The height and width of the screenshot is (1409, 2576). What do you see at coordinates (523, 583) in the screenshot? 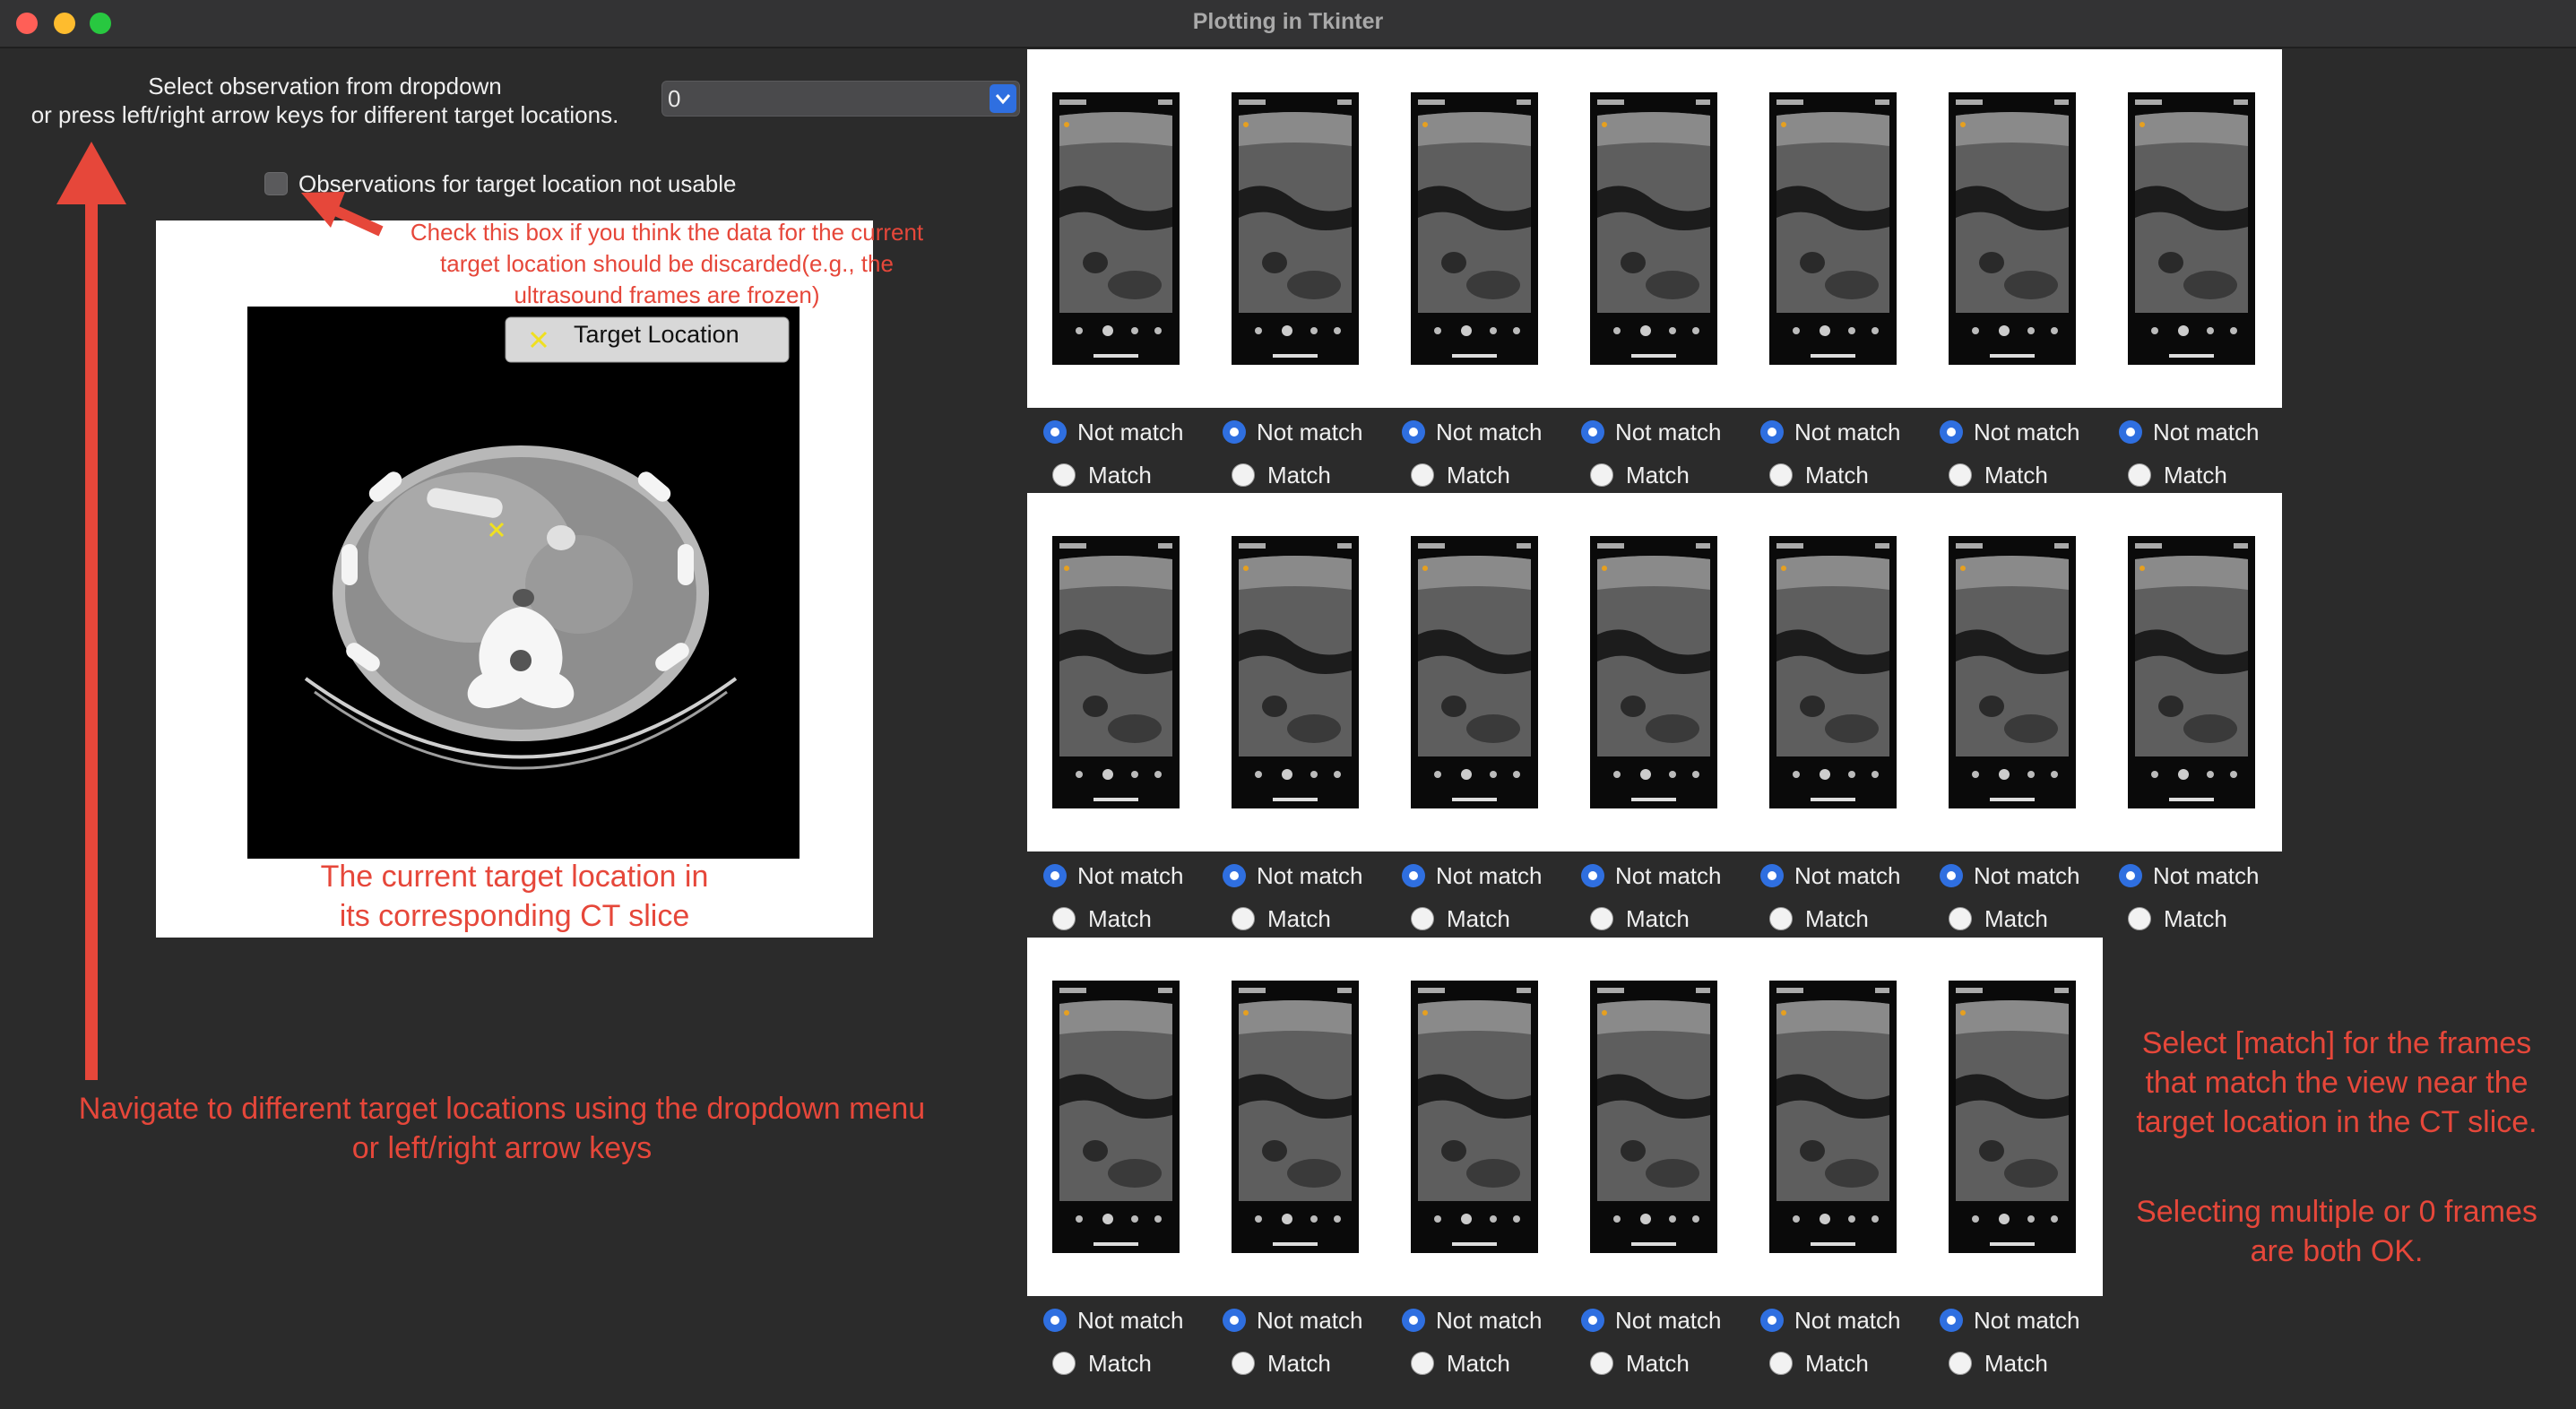
I see `ct-slice-image` at bounding box center [523, 583].